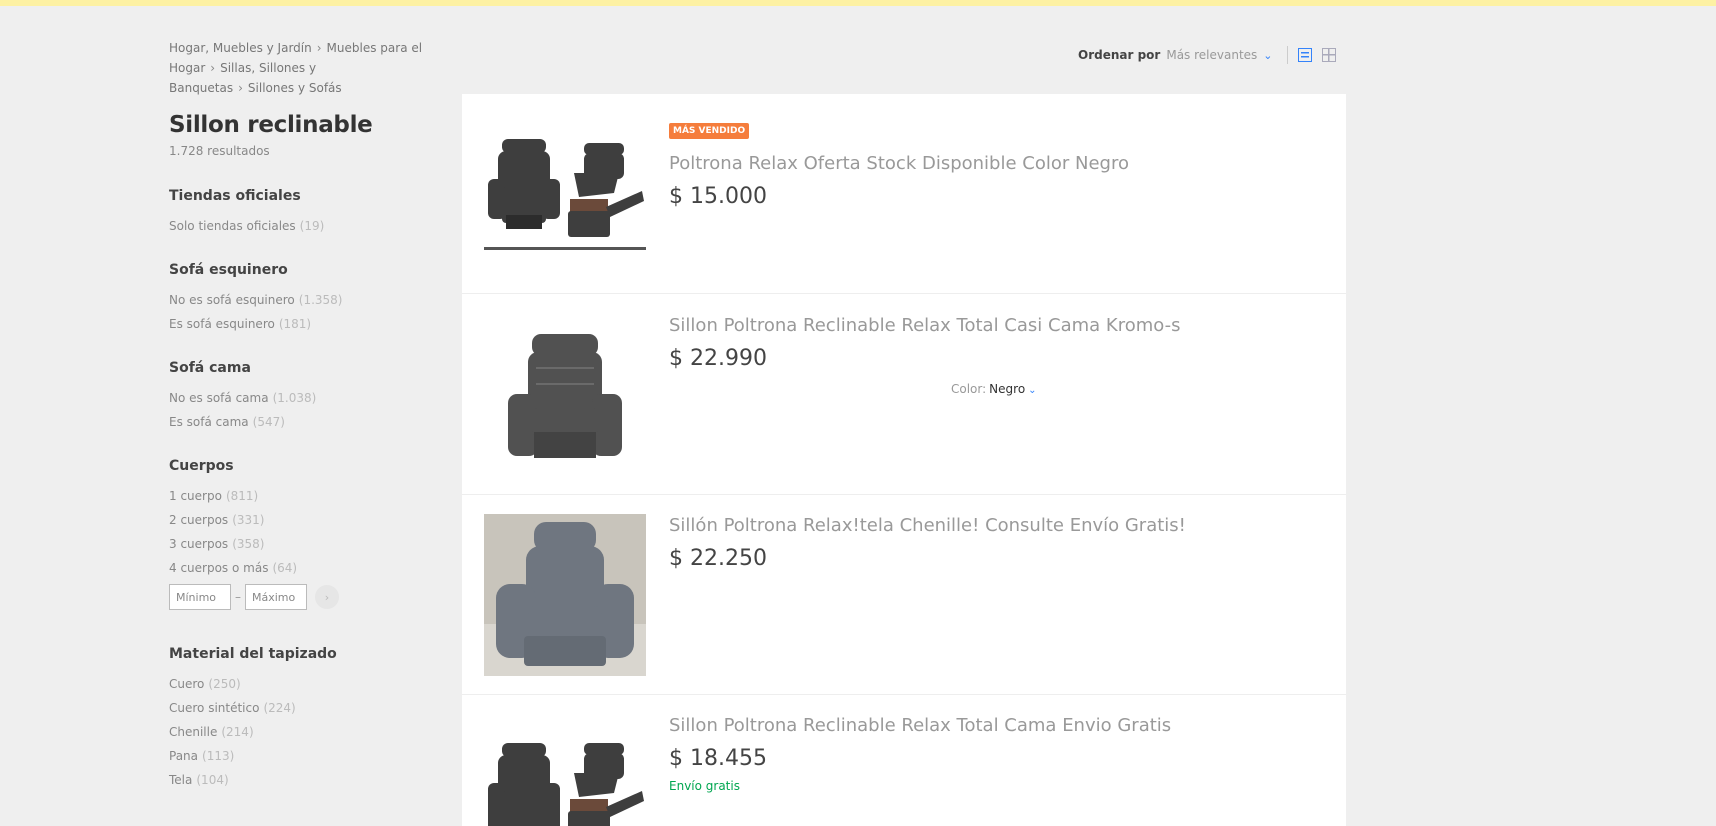 The height and width of the screenshot is (826, 1716). What do you see at coordinates (199, 520) in the screenshot?
I see `filter-option-label: 2 cuerpos` at bounding box center [199, 520].